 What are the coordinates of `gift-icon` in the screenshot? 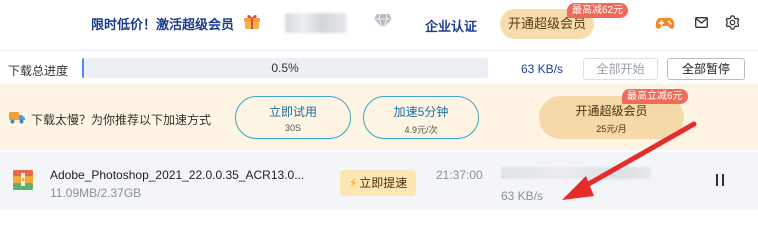 It's located at (252, 21).